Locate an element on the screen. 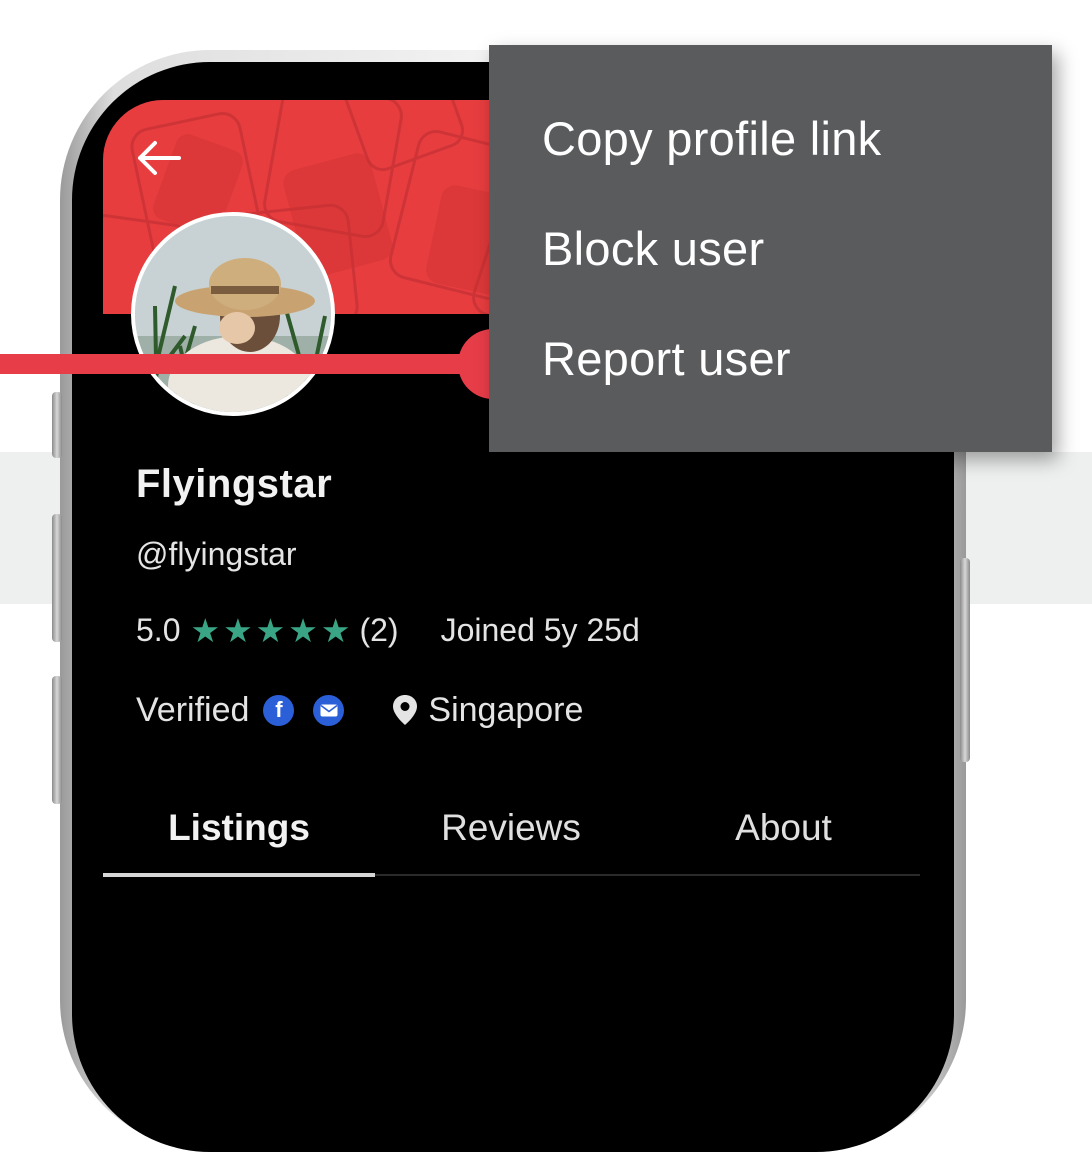 The image size is (1092, 1152). profile-tabs: Listings Reviews About is located at coordinates (511, 829).